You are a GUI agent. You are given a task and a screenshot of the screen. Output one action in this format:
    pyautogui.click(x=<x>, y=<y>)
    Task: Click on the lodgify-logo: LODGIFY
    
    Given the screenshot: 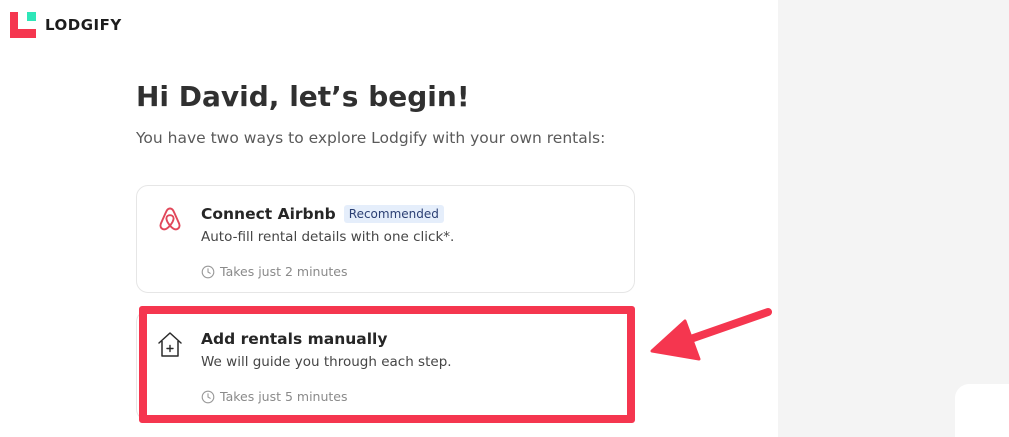 What is the action you would take?
    pyautogui.click(x=66, y=25)
    